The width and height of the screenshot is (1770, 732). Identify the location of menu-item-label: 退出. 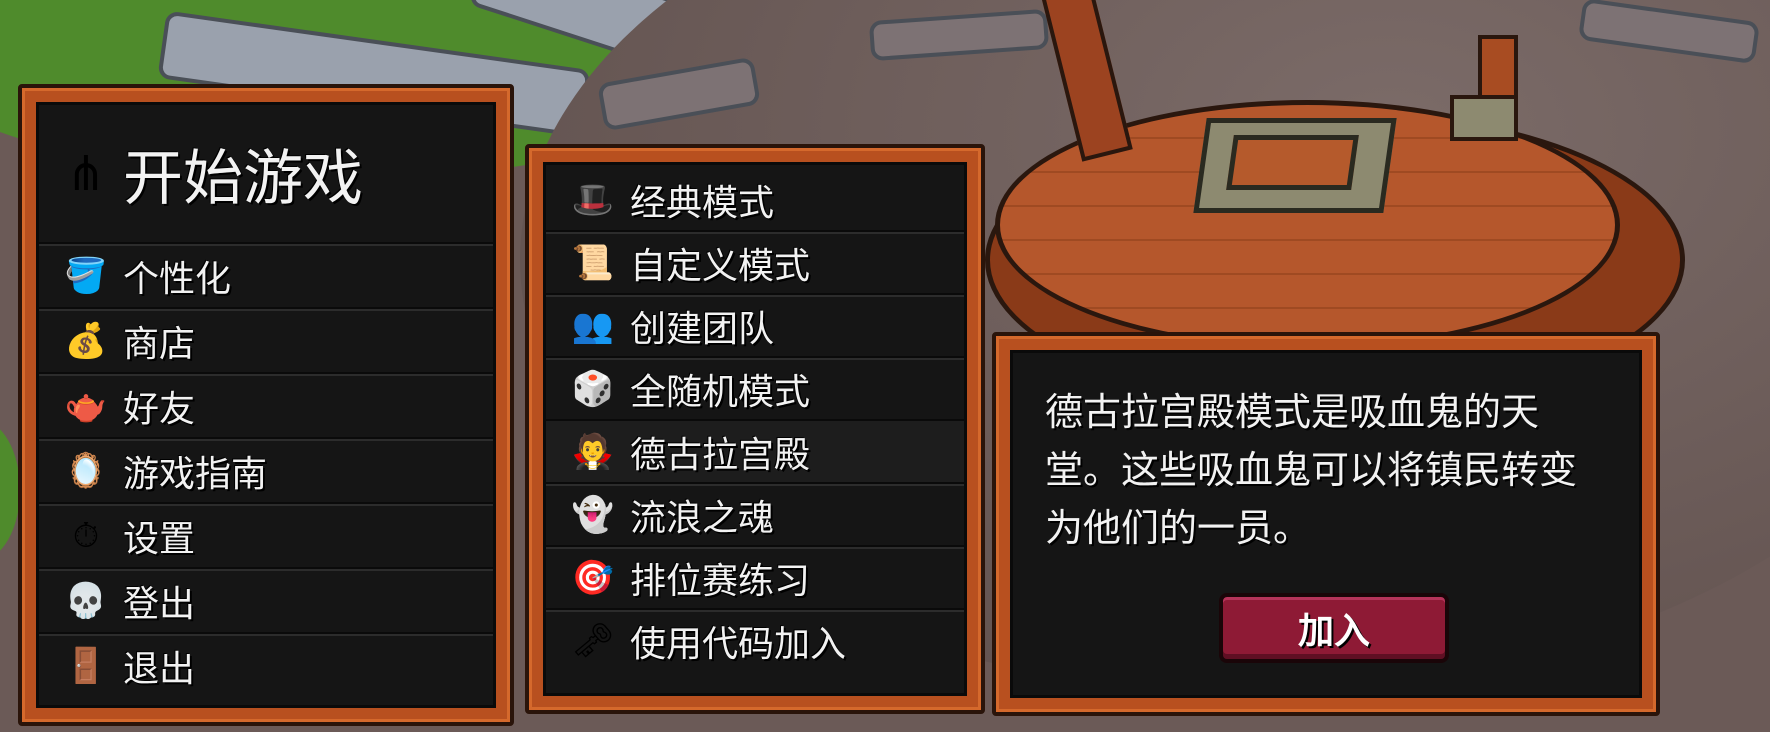
(159, 669).